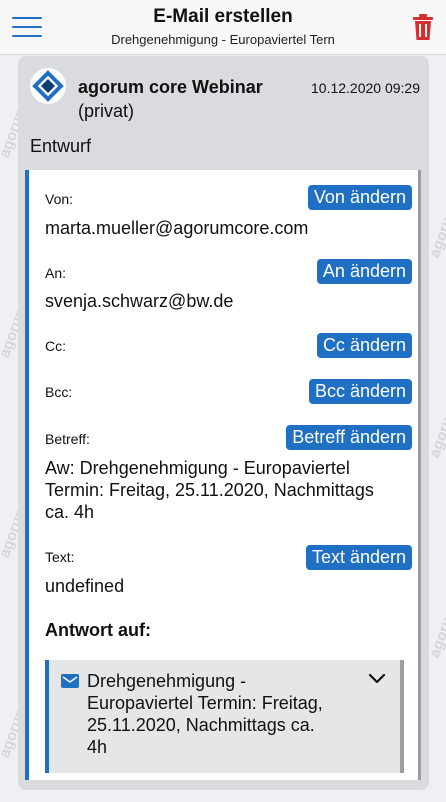 The width and height of the screenshot is (446, 802). Describe the element at coordinates (27, 27) in the screenshot. I see `hamburger-icon` at that location.